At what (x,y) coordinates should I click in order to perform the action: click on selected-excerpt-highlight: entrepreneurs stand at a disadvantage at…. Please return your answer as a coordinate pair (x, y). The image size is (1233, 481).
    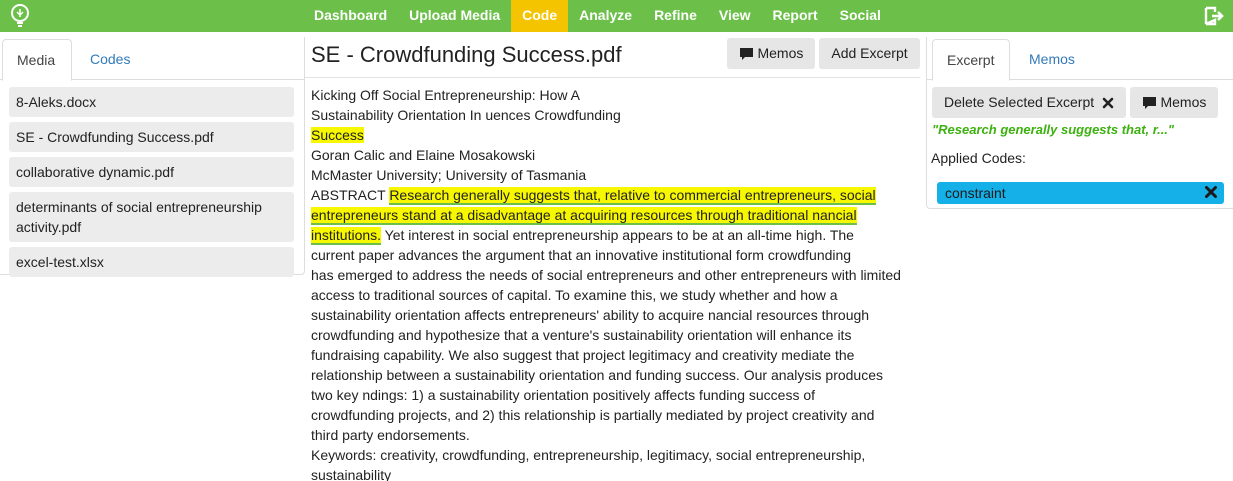
    Looking at the image, I should click on (584, 216).